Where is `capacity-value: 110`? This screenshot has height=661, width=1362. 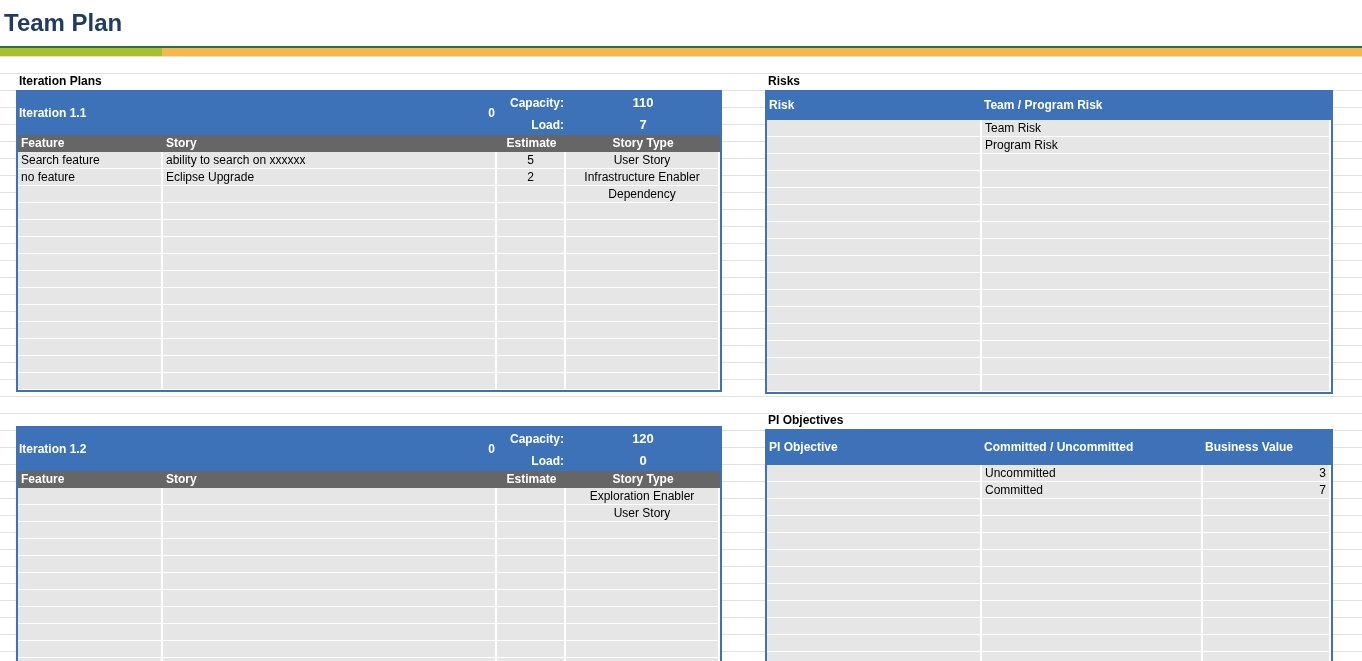
capacity-value: 110 is located at coordinates (643, 102).